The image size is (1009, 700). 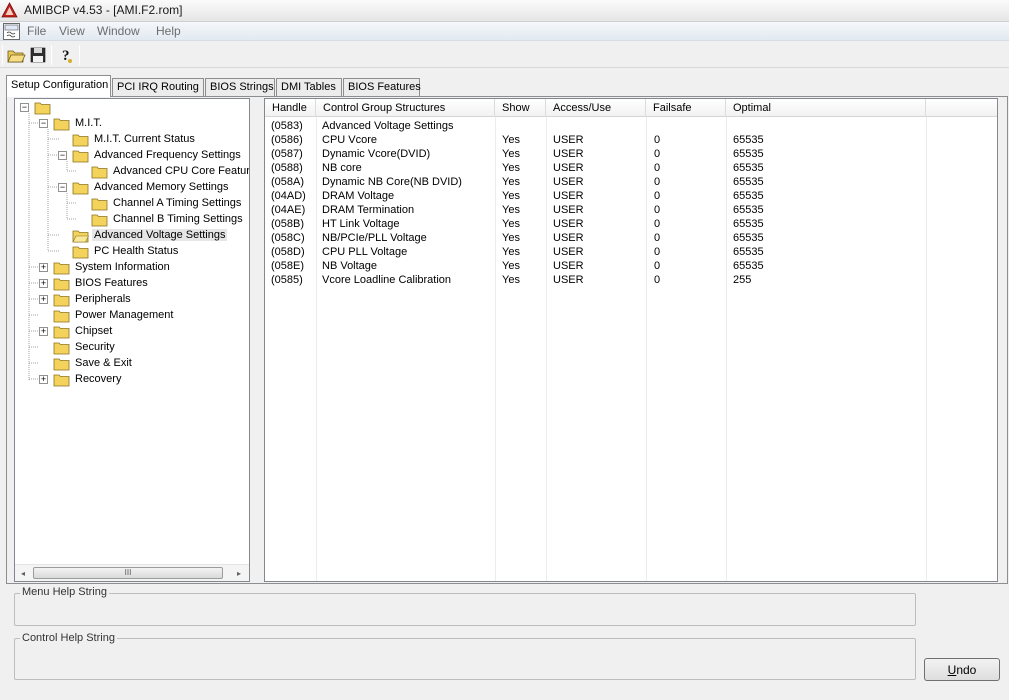 I want to click on table-row: (0587) Dynamic Vcore(DVID) Yes USER 0 65535, so click(x=631, y=155).